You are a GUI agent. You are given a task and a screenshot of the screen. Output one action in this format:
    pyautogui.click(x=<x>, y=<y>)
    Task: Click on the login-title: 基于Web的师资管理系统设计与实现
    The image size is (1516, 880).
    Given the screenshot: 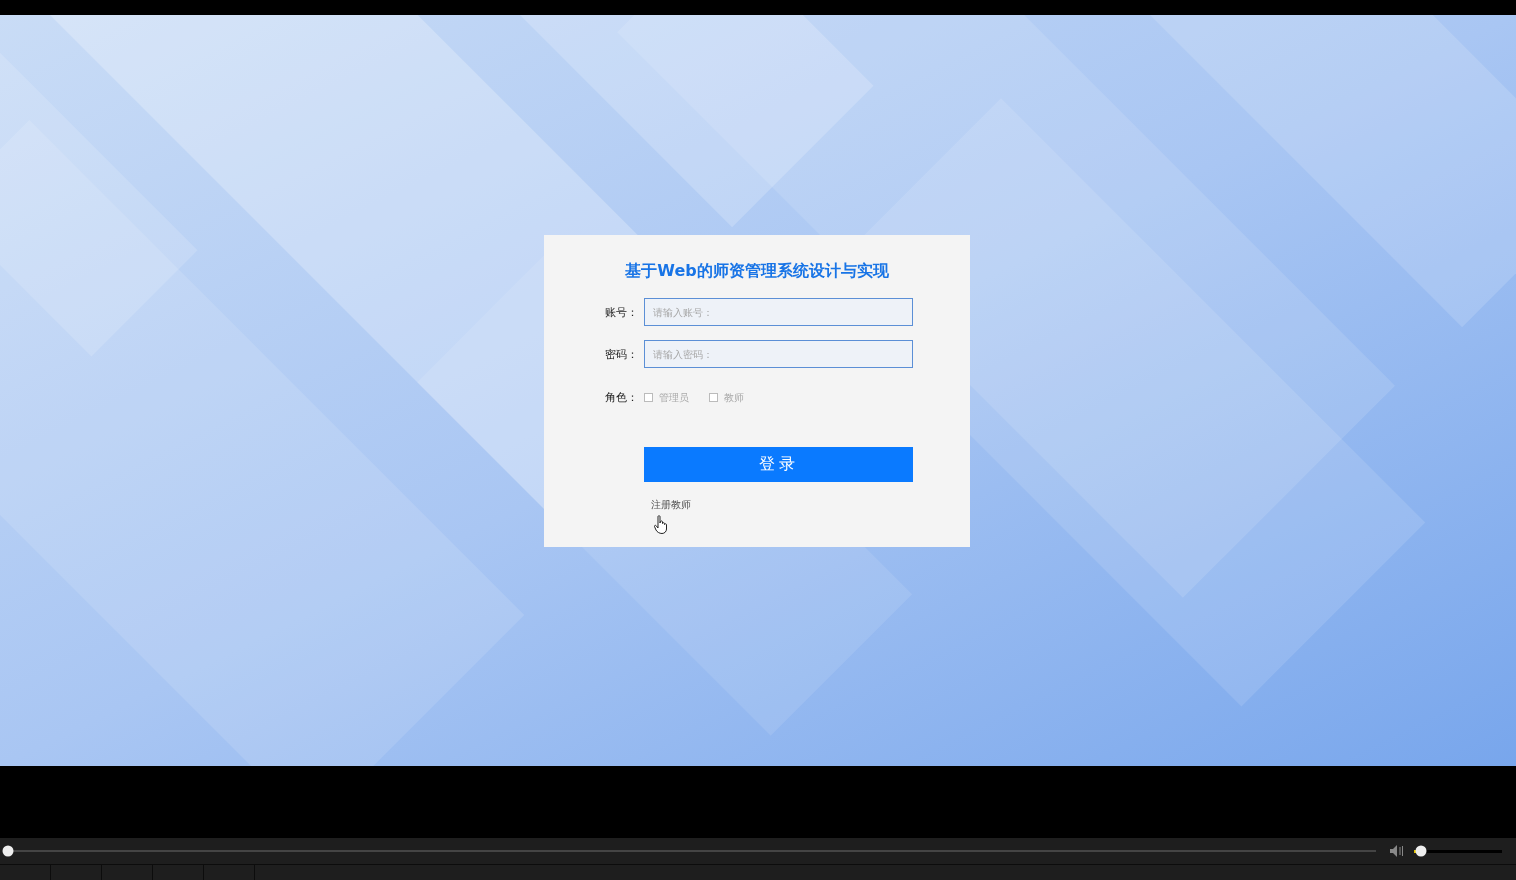 What is the action you would take?
    pyautogui.click(x=757, y=271)
    